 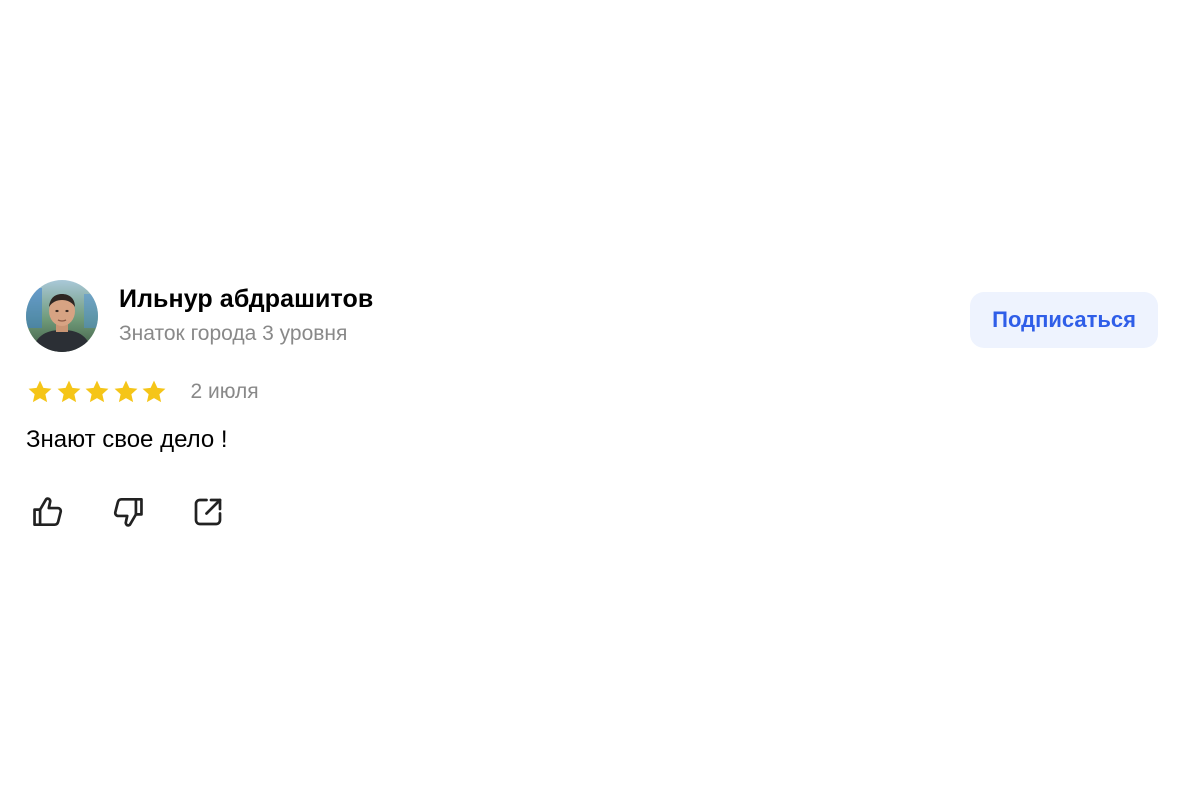 What do you see at coordinates (246, 316) in the screenshot?
I see `author-info: Ильнур абдрашитов Знаток города 3 уровня` at bounding box center [246, 316].